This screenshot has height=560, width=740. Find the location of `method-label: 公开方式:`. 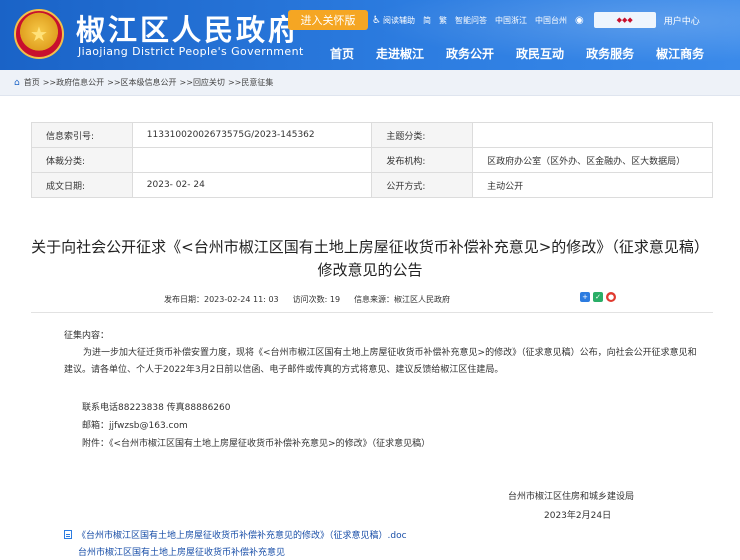

method-label: 公开方式: is located at coordinates (422, 185).